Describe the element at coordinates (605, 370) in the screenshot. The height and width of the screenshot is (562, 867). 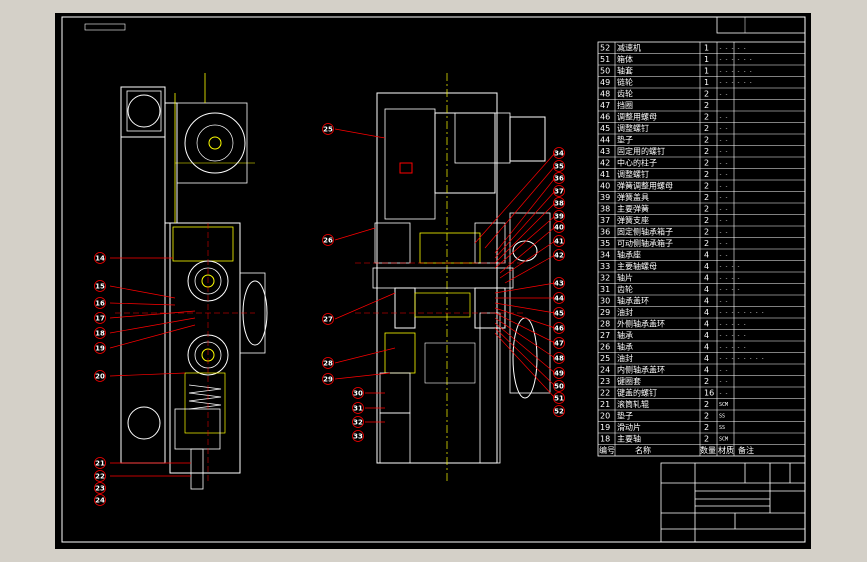
I see `bom-row-number: 24` at that location.